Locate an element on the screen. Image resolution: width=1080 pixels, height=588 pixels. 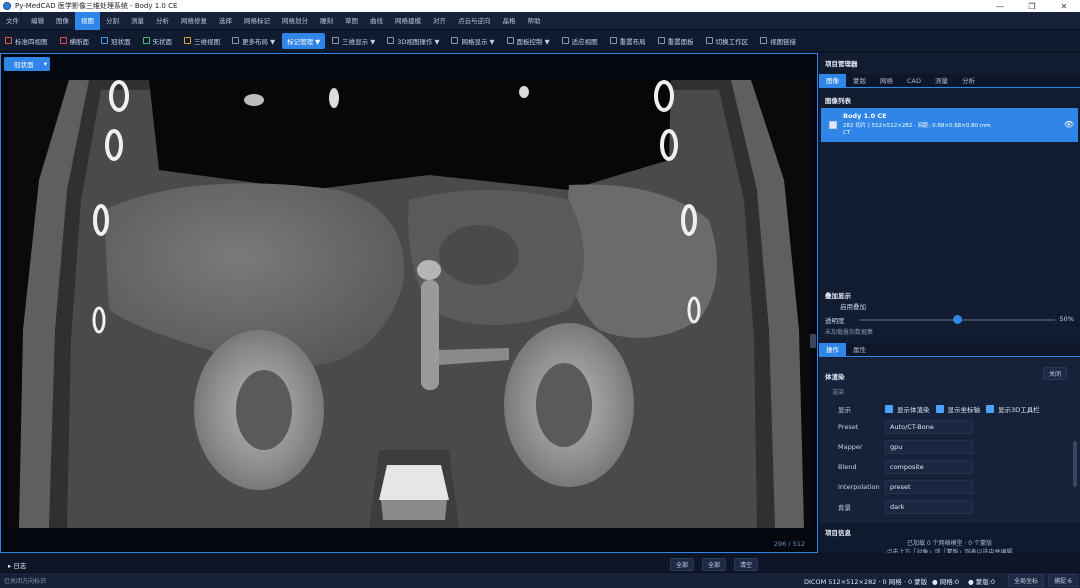
log-clear-button: 清空 is located at coordinates (746, 564).